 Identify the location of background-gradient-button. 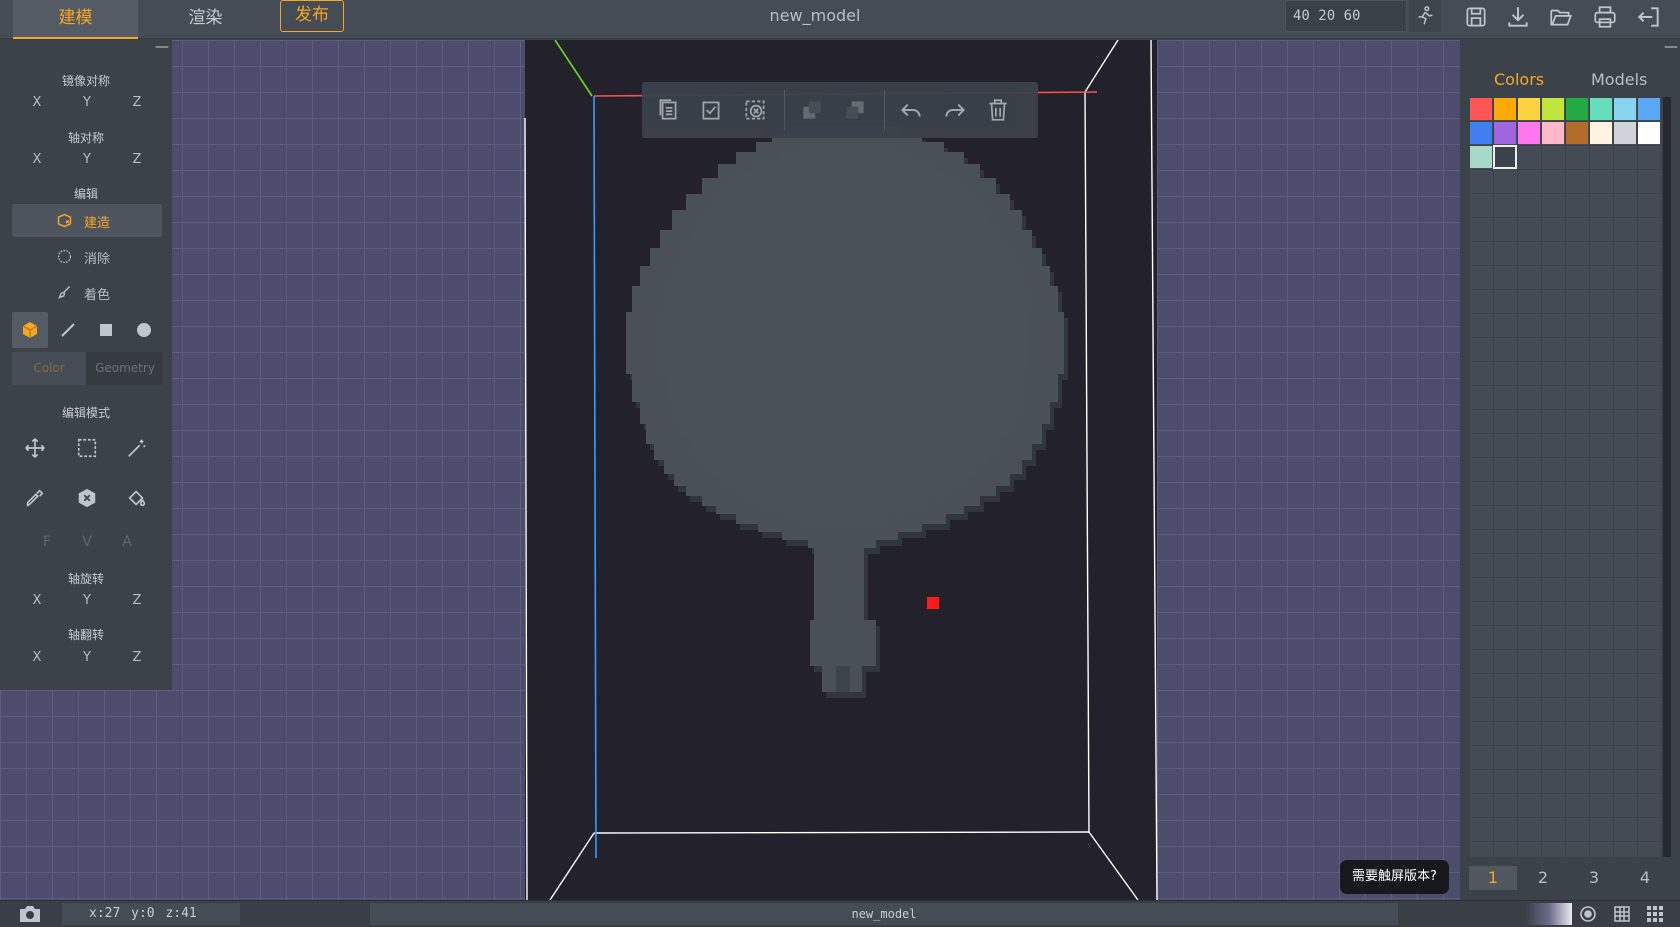
(1549, 914).